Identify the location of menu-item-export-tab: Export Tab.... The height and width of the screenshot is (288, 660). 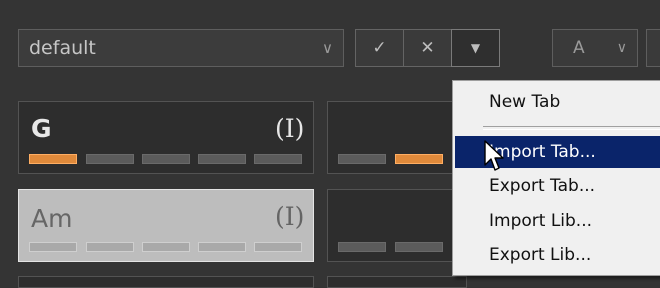
(557, 186).